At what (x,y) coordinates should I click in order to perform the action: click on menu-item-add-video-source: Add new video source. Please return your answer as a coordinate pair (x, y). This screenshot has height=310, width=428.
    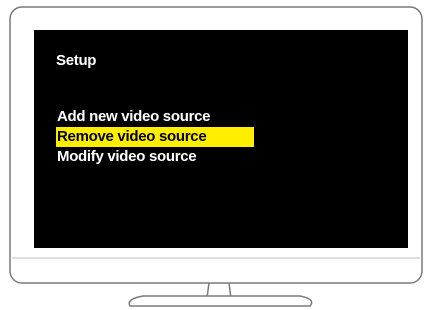
    Looking at the image, I should click on (155, 117).